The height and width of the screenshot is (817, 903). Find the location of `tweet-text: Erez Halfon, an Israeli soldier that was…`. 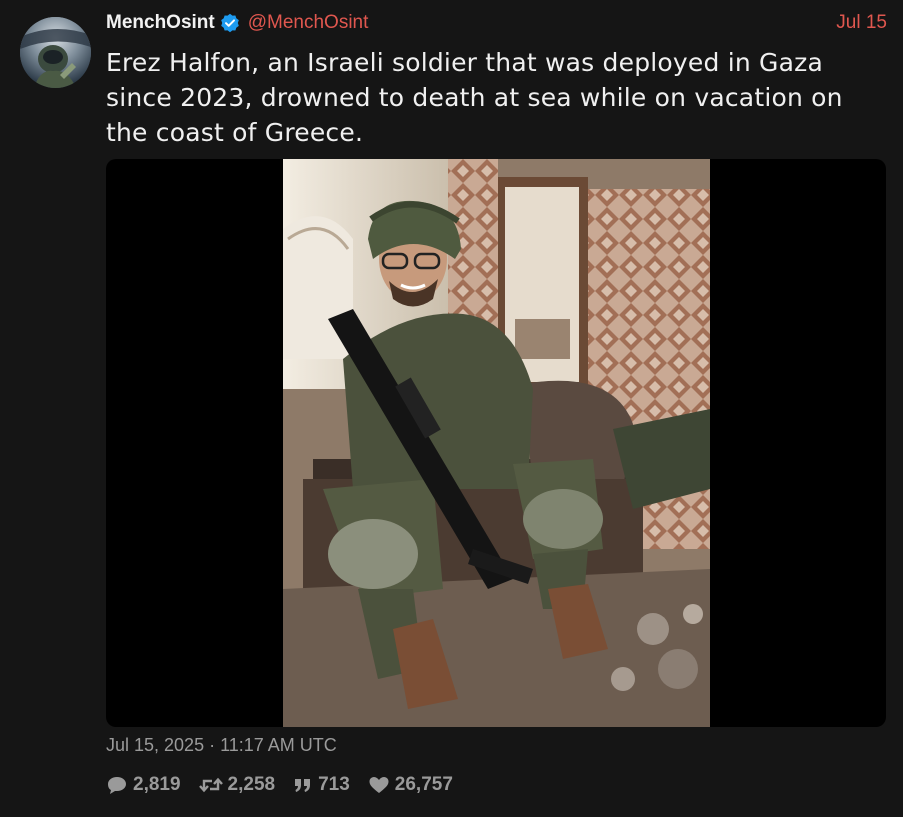

tweet-text: Erez Halfon, an Israeli soldier that was… is located at coordinates (474, 97).